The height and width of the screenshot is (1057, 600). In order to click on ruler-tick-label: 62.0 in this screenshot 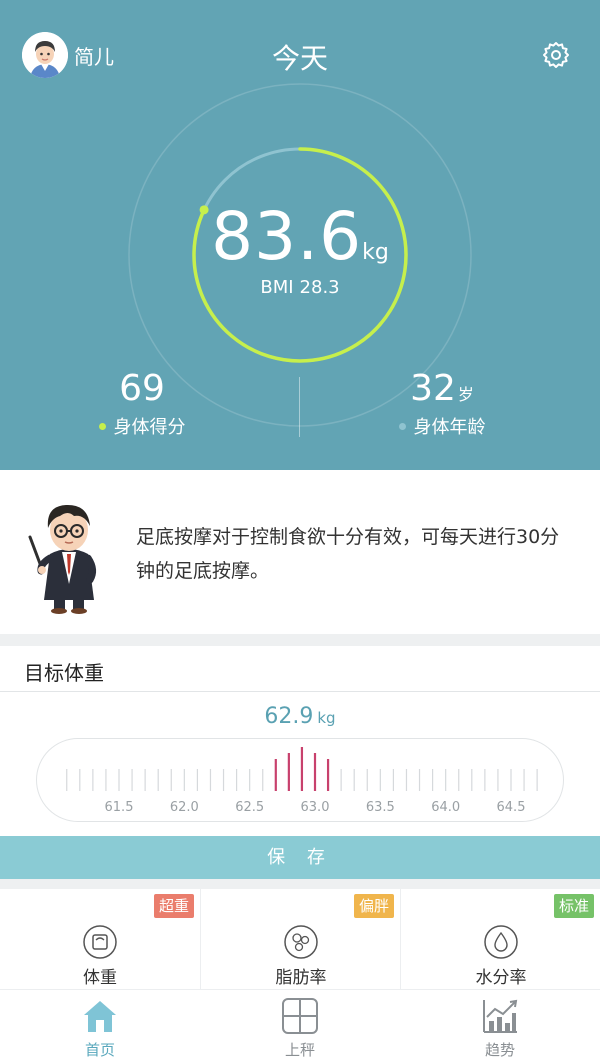, I will do `click(184, 807)`.